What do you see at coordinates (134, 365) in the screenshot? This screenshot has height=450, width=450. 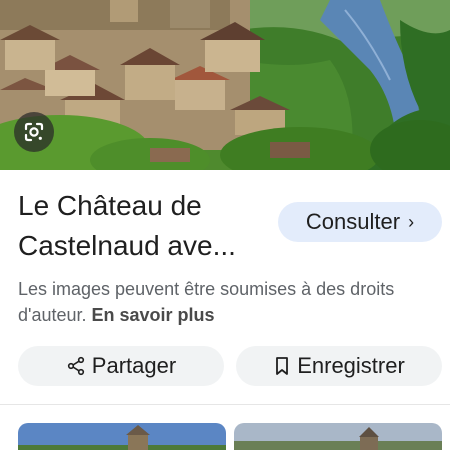 I see `share-label: Partager` at bounding box center [134, 365].